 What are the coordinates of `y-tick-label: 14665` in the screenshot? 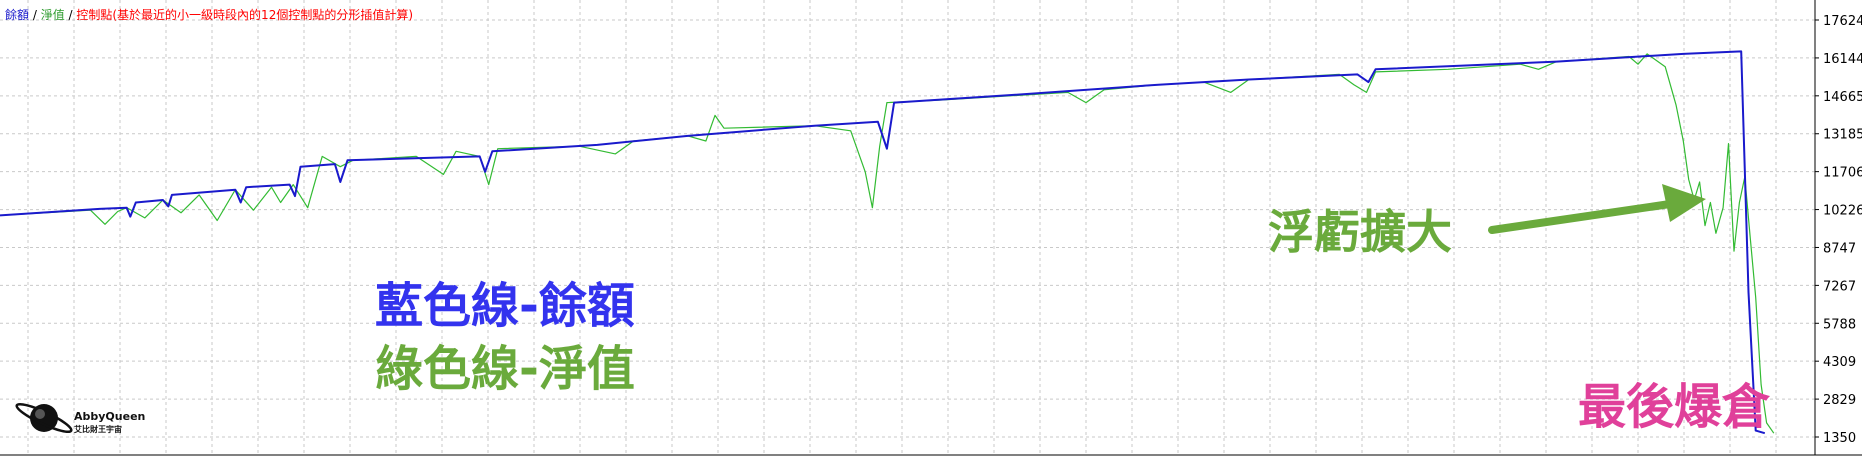 It's located at (1842, 97).